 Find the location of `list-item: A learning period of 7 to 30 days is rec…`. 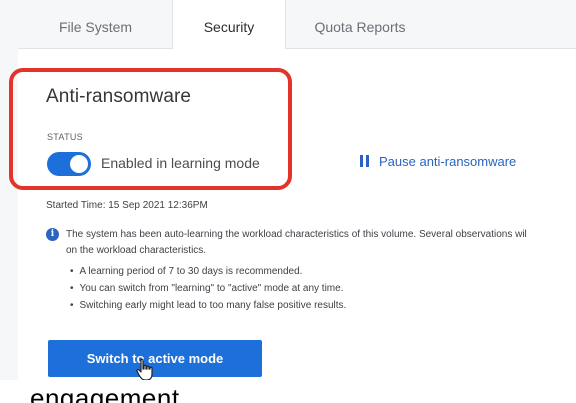

list-item: A learning period of 7 to 30 days is rec… is located at coordinates (208, 271).